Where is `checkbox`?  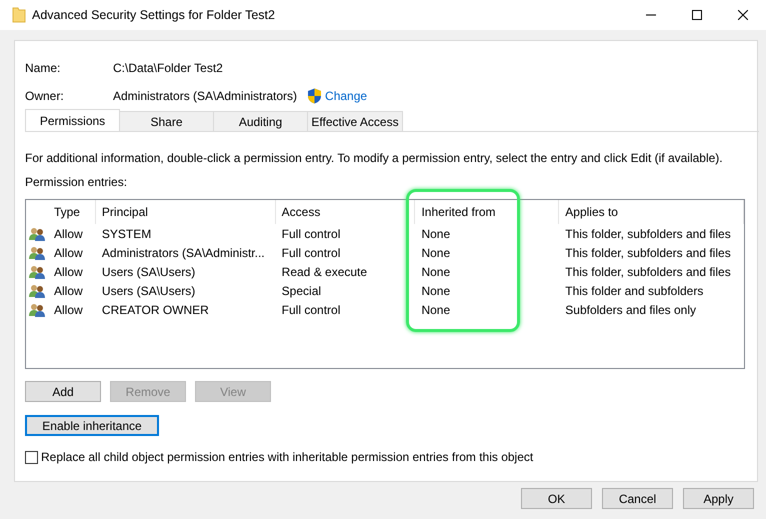
checkbox is located at coordinates (31, 457).